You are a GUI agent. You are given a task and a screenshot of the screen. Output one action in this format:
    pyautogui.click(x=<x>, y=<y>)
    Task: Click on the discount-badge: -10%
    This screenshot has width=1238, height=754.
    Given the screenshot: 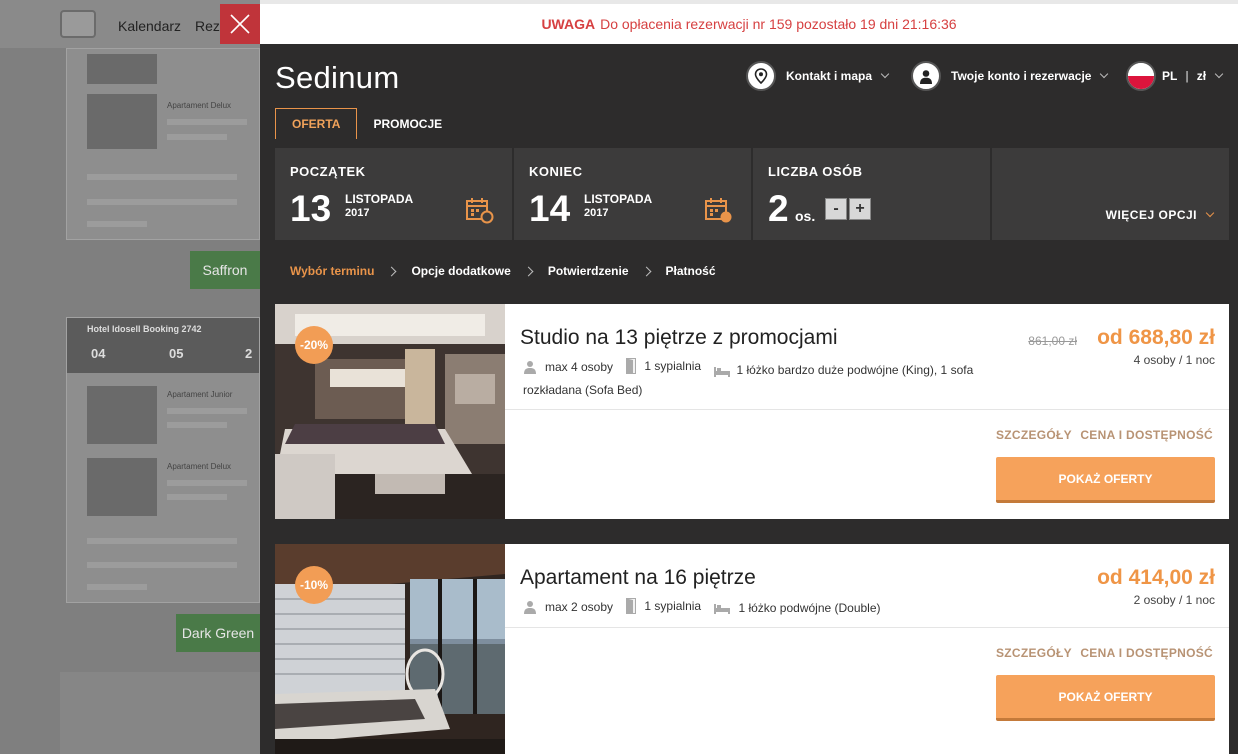 What is the action you would take?
    pyautogui.click(x=314, y=585)
    